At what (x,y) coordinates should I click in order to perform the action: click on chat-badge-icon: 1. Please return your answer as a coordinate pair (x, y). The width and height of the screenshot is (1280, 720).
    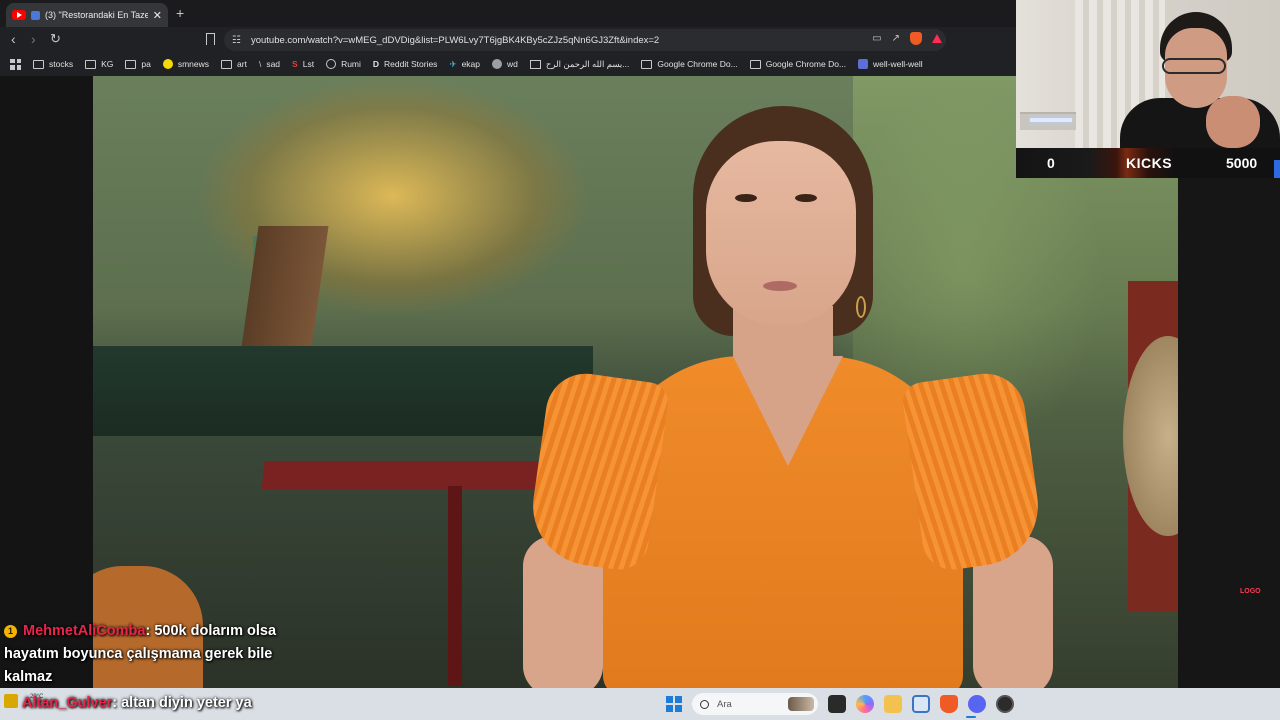
    Looking at the image, I should click on (10, 631).